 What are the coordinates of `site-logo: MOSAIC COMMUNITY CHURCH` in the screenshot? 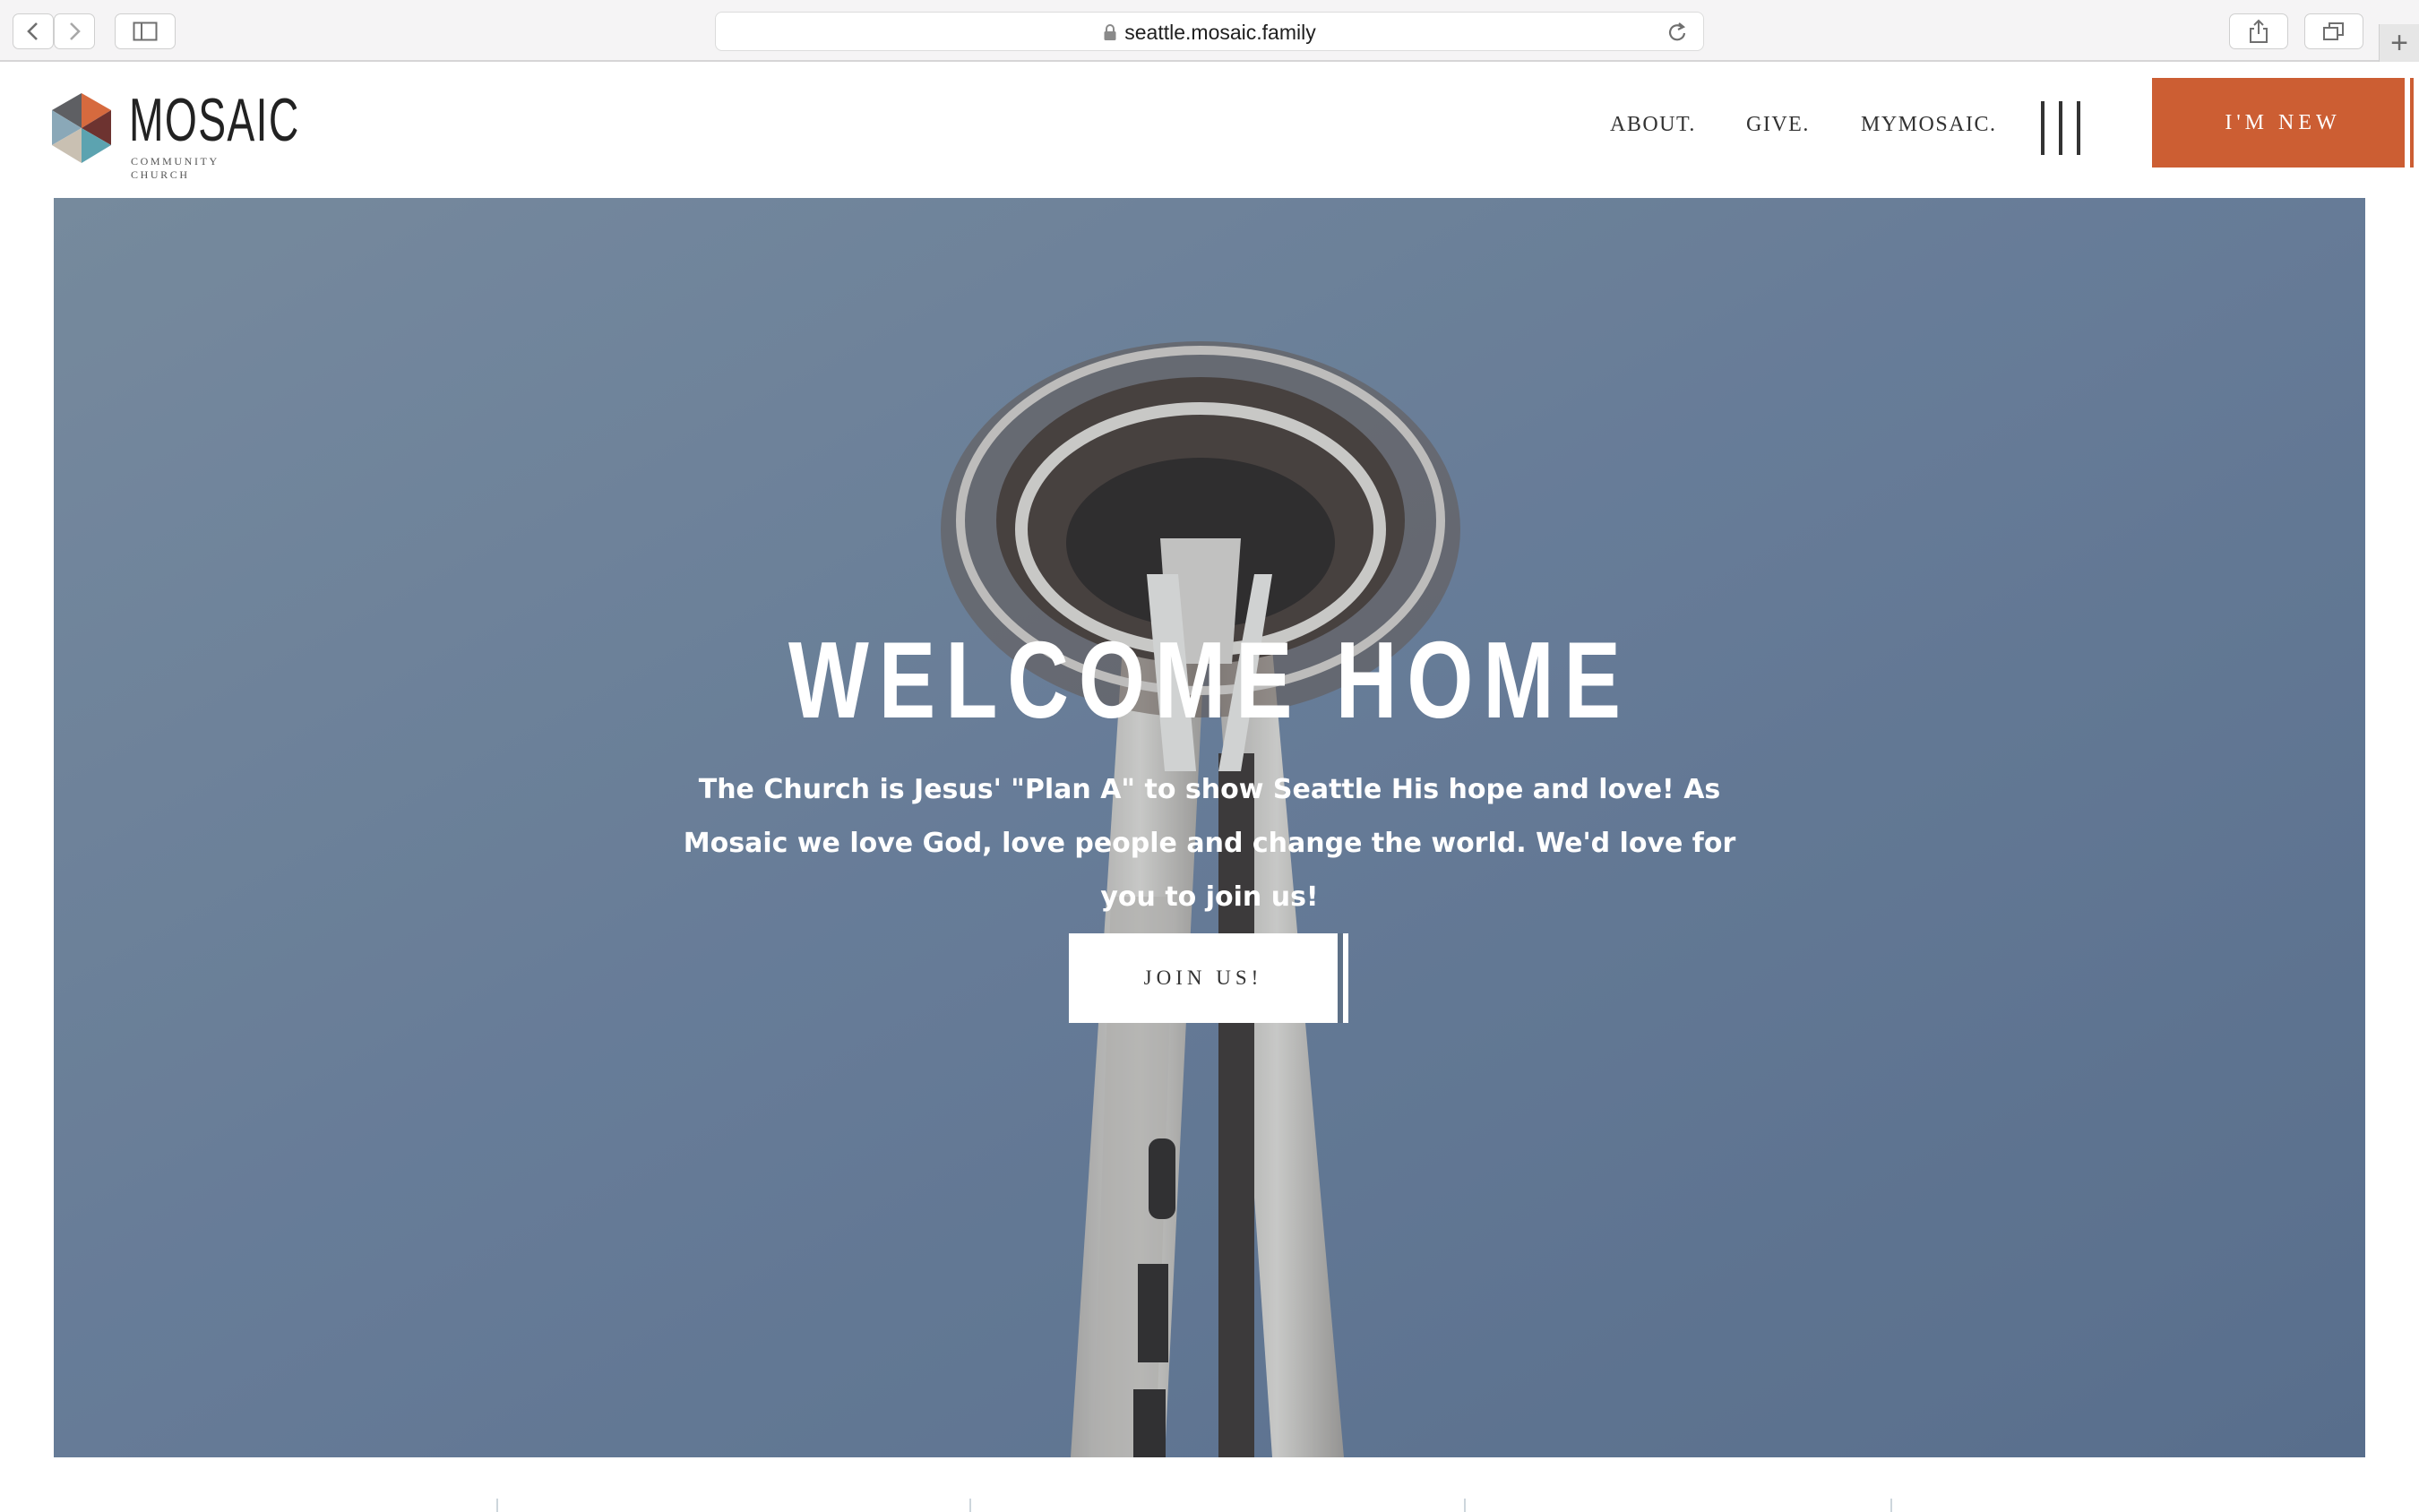 It's located at (175, 134).